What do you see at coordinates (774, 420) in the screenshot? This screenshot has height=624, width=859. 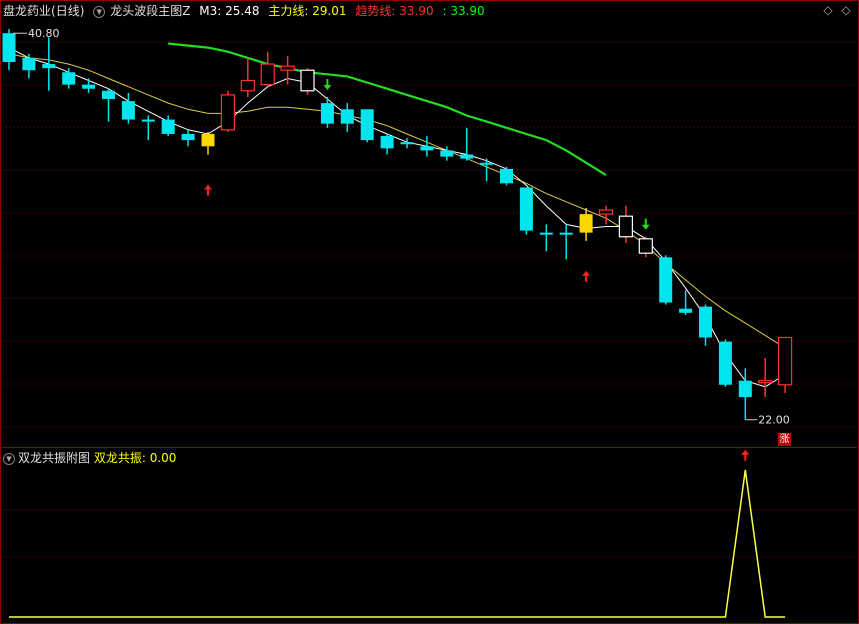 I see `low-price-label: 22.00` at bounding box center [774, 420].